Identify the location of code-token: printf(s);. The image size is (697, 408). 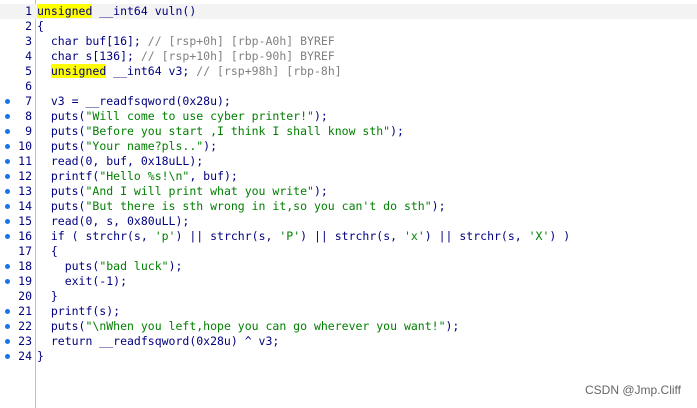
(79, 311).